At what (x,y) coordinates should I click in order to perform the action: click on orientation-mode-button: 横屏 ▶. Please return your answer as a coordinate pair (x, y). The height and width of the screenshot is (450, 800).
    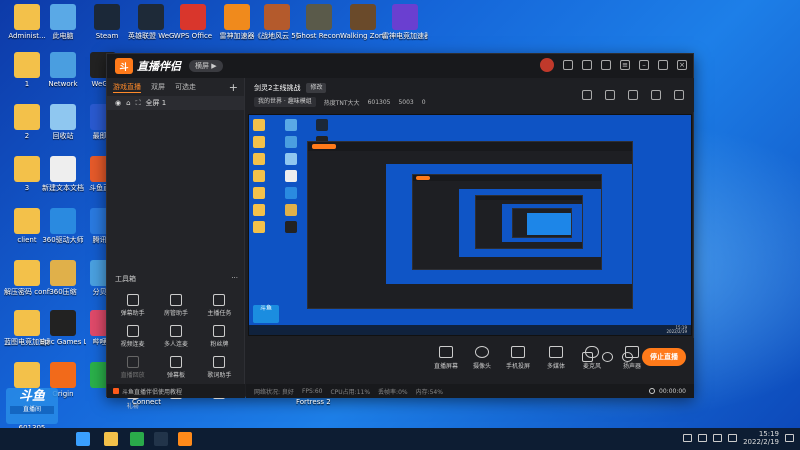
    Looking at the image, I should click on (206, 66).